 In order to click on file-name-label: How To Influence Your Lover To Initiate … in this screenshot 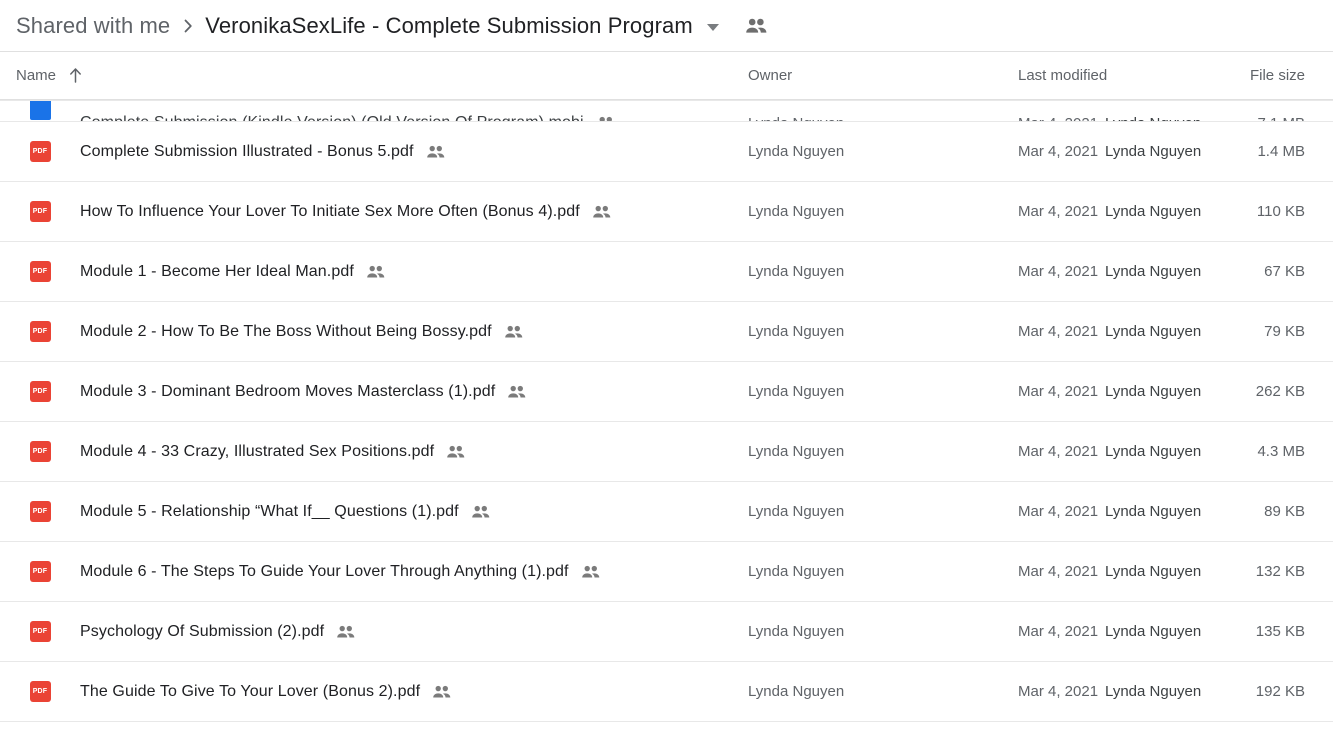, I will do `click(330, 211)`.